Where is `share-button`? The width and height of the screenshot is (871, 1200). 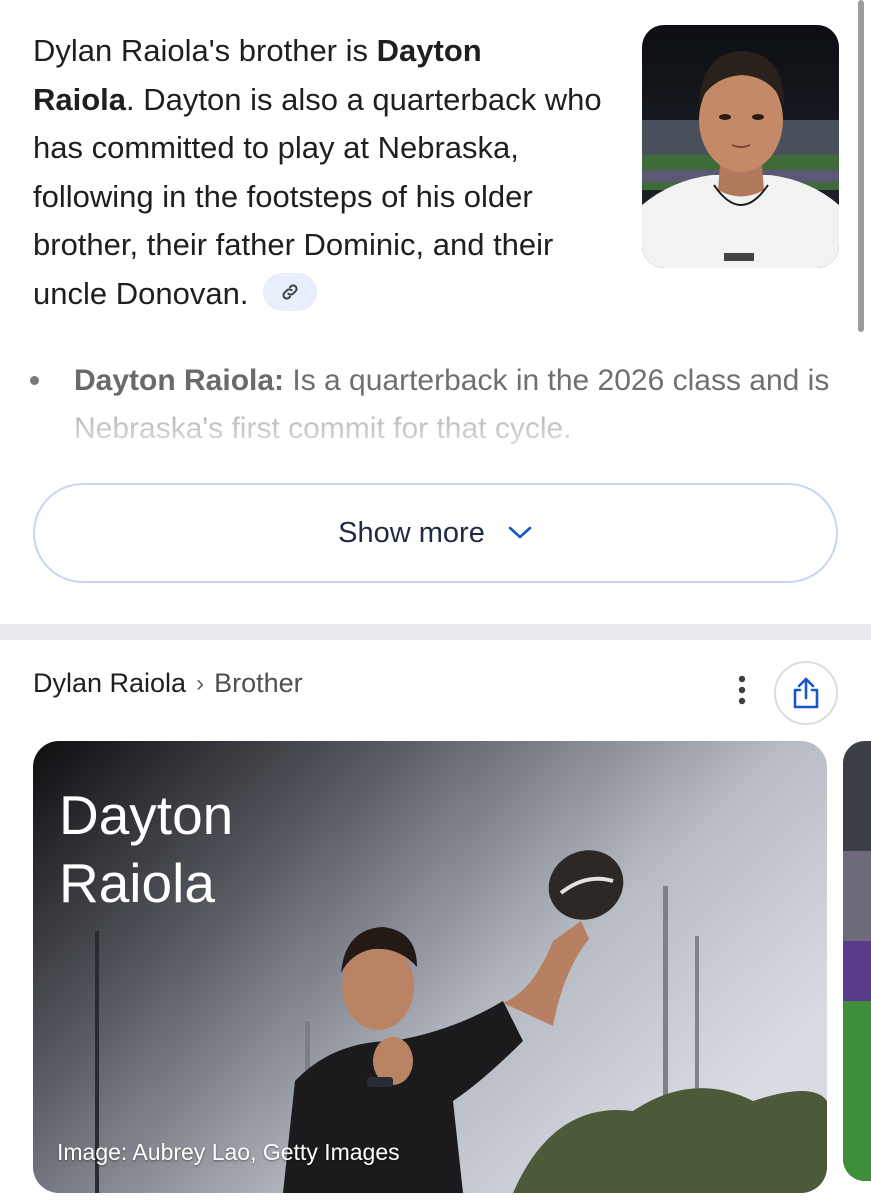
share-button is located at coordinates (806, 693).